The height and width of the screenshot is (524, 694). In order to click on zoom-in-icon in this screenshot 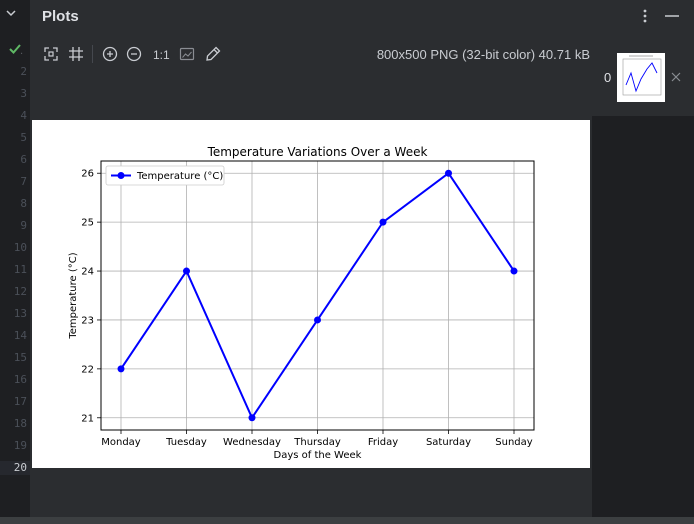, I will do `click(110, 54)`.